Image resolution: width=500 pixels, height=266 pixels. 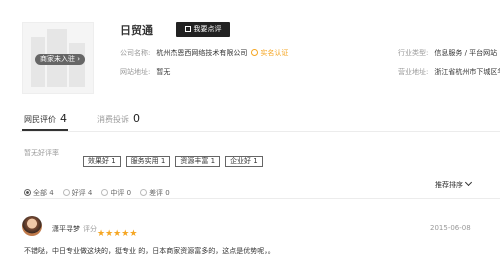 I want to click on write-review-button: 我要点评, so click(x=203, y=29).